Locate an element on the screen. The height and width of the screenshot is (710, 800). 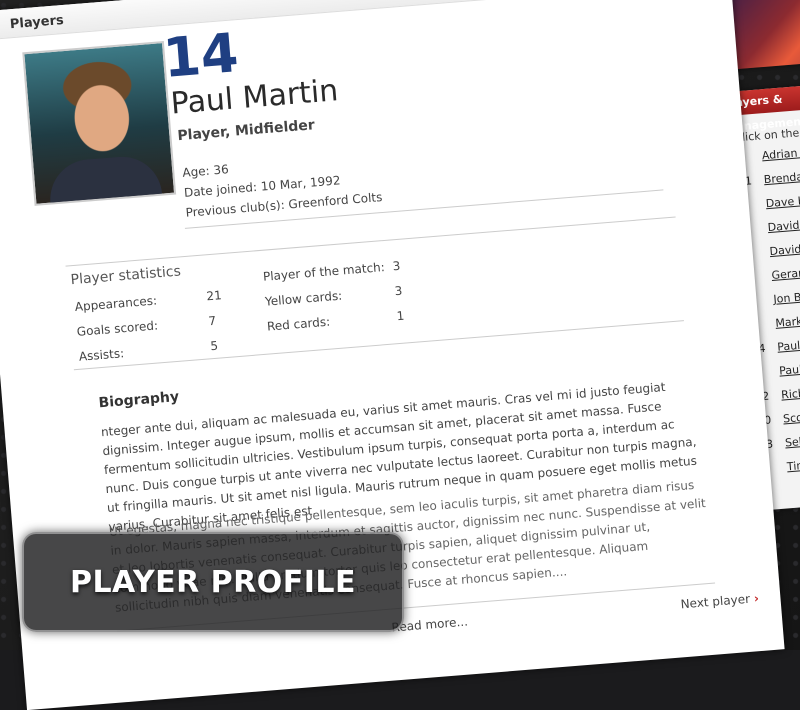
potm-label: Player of the match: is located at coordinates (324, 272).